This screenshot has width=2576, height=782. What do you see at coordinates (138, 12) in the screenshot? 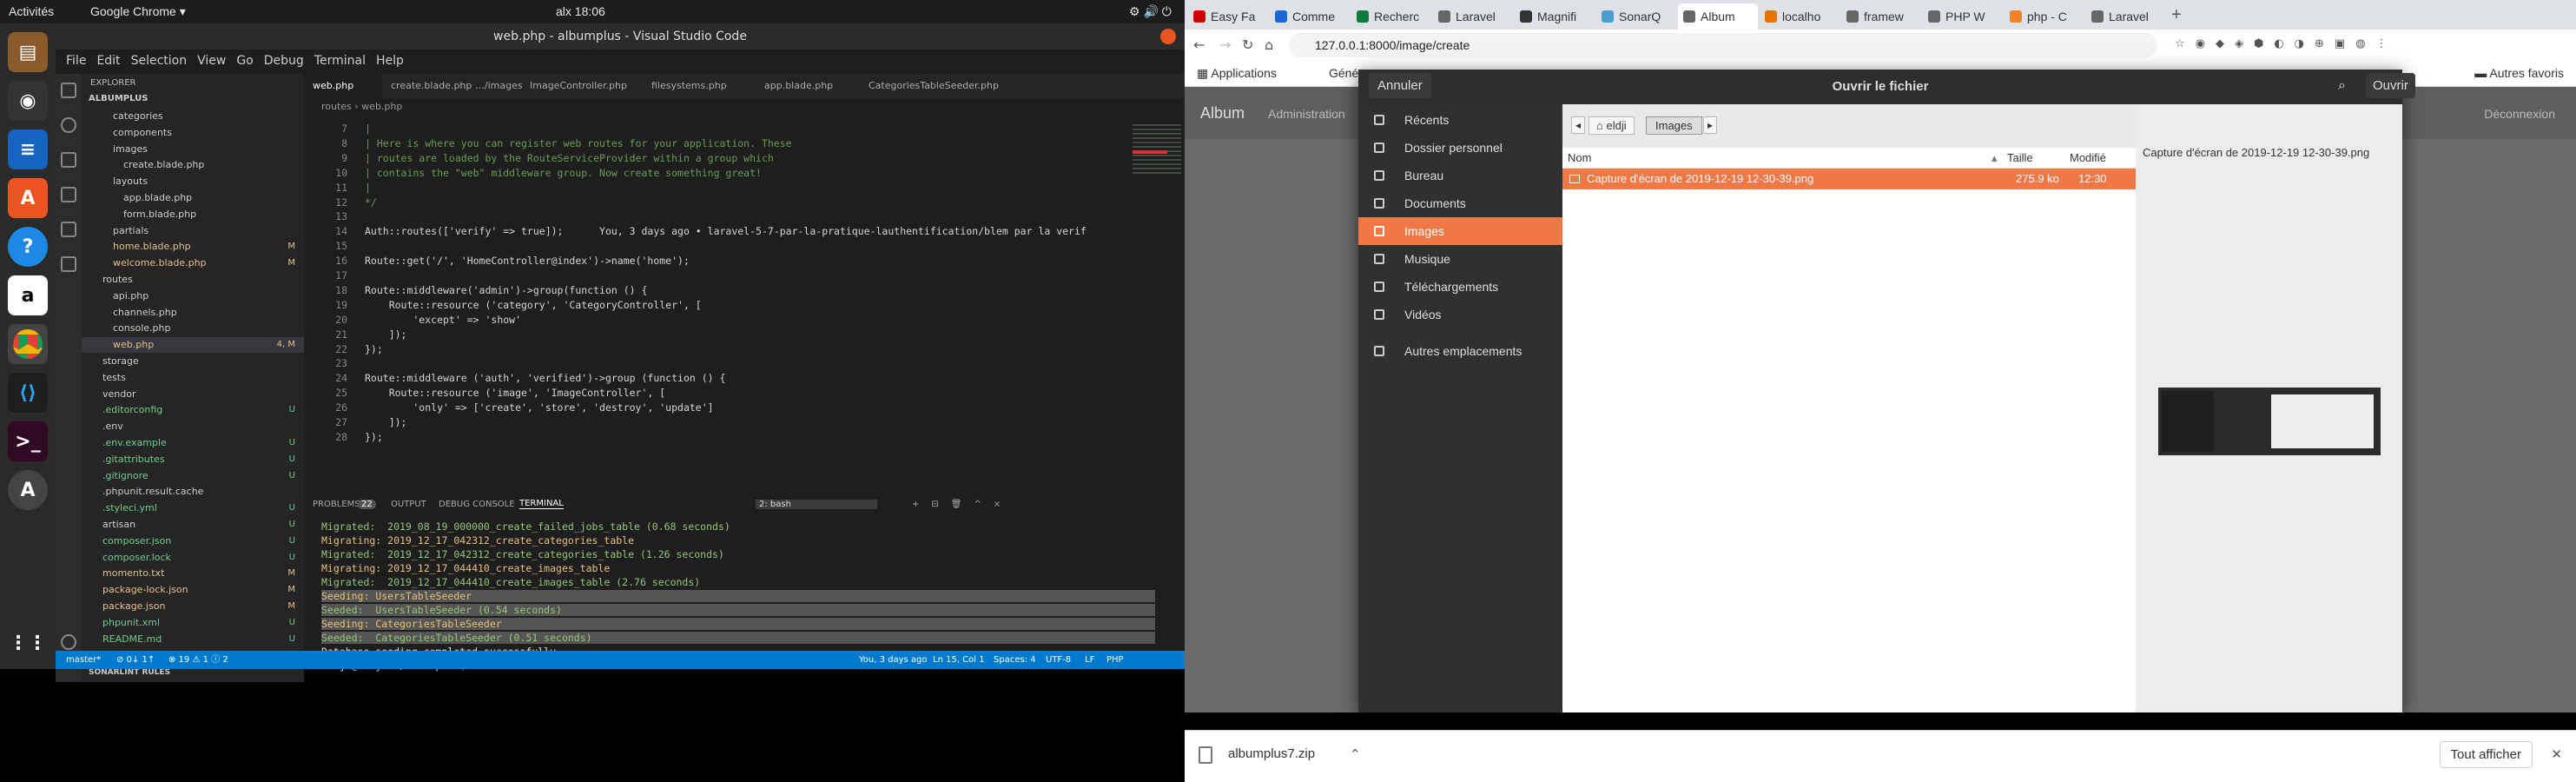
I see `app-menu: Google Chrome ▾` at bounding box center [138, 12].